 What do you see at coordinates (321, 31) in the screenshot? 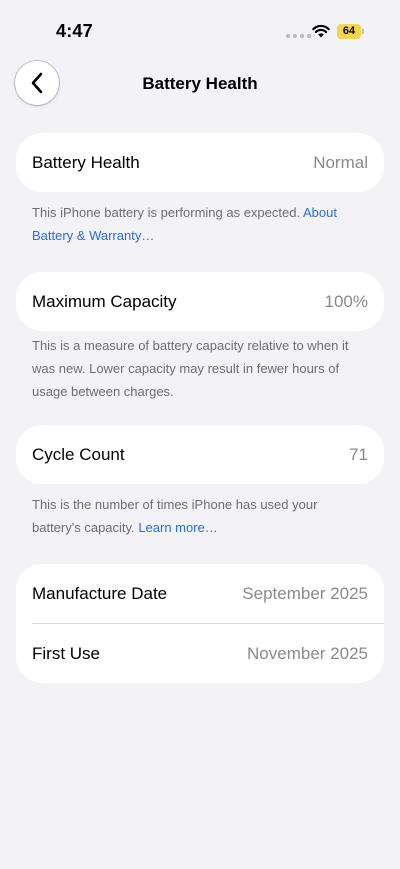
I see `wifi-icon` at bounding box center [321, 31].